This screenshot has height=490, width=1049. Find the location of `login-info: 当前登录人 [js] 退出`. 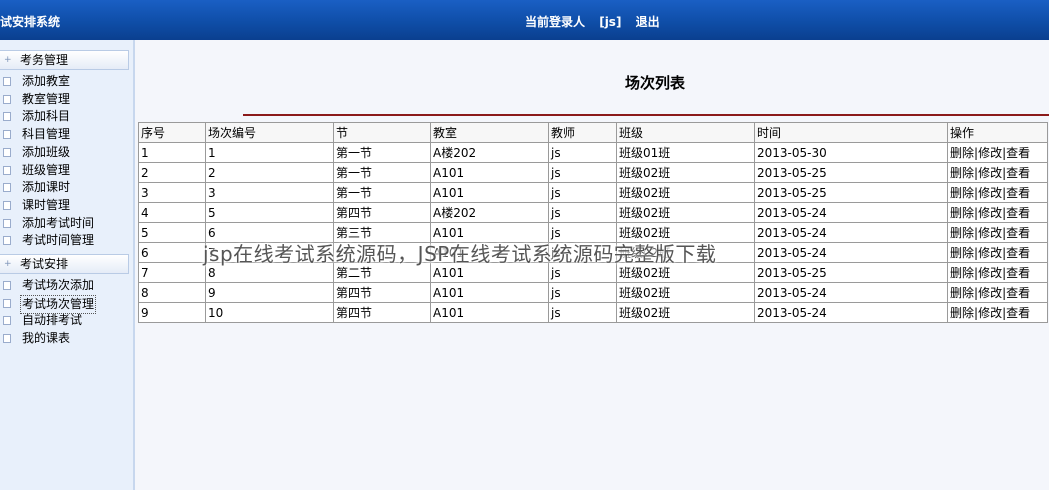

login-info: 当前登录人 [js] 退出 is located at coordinates (597, 21).